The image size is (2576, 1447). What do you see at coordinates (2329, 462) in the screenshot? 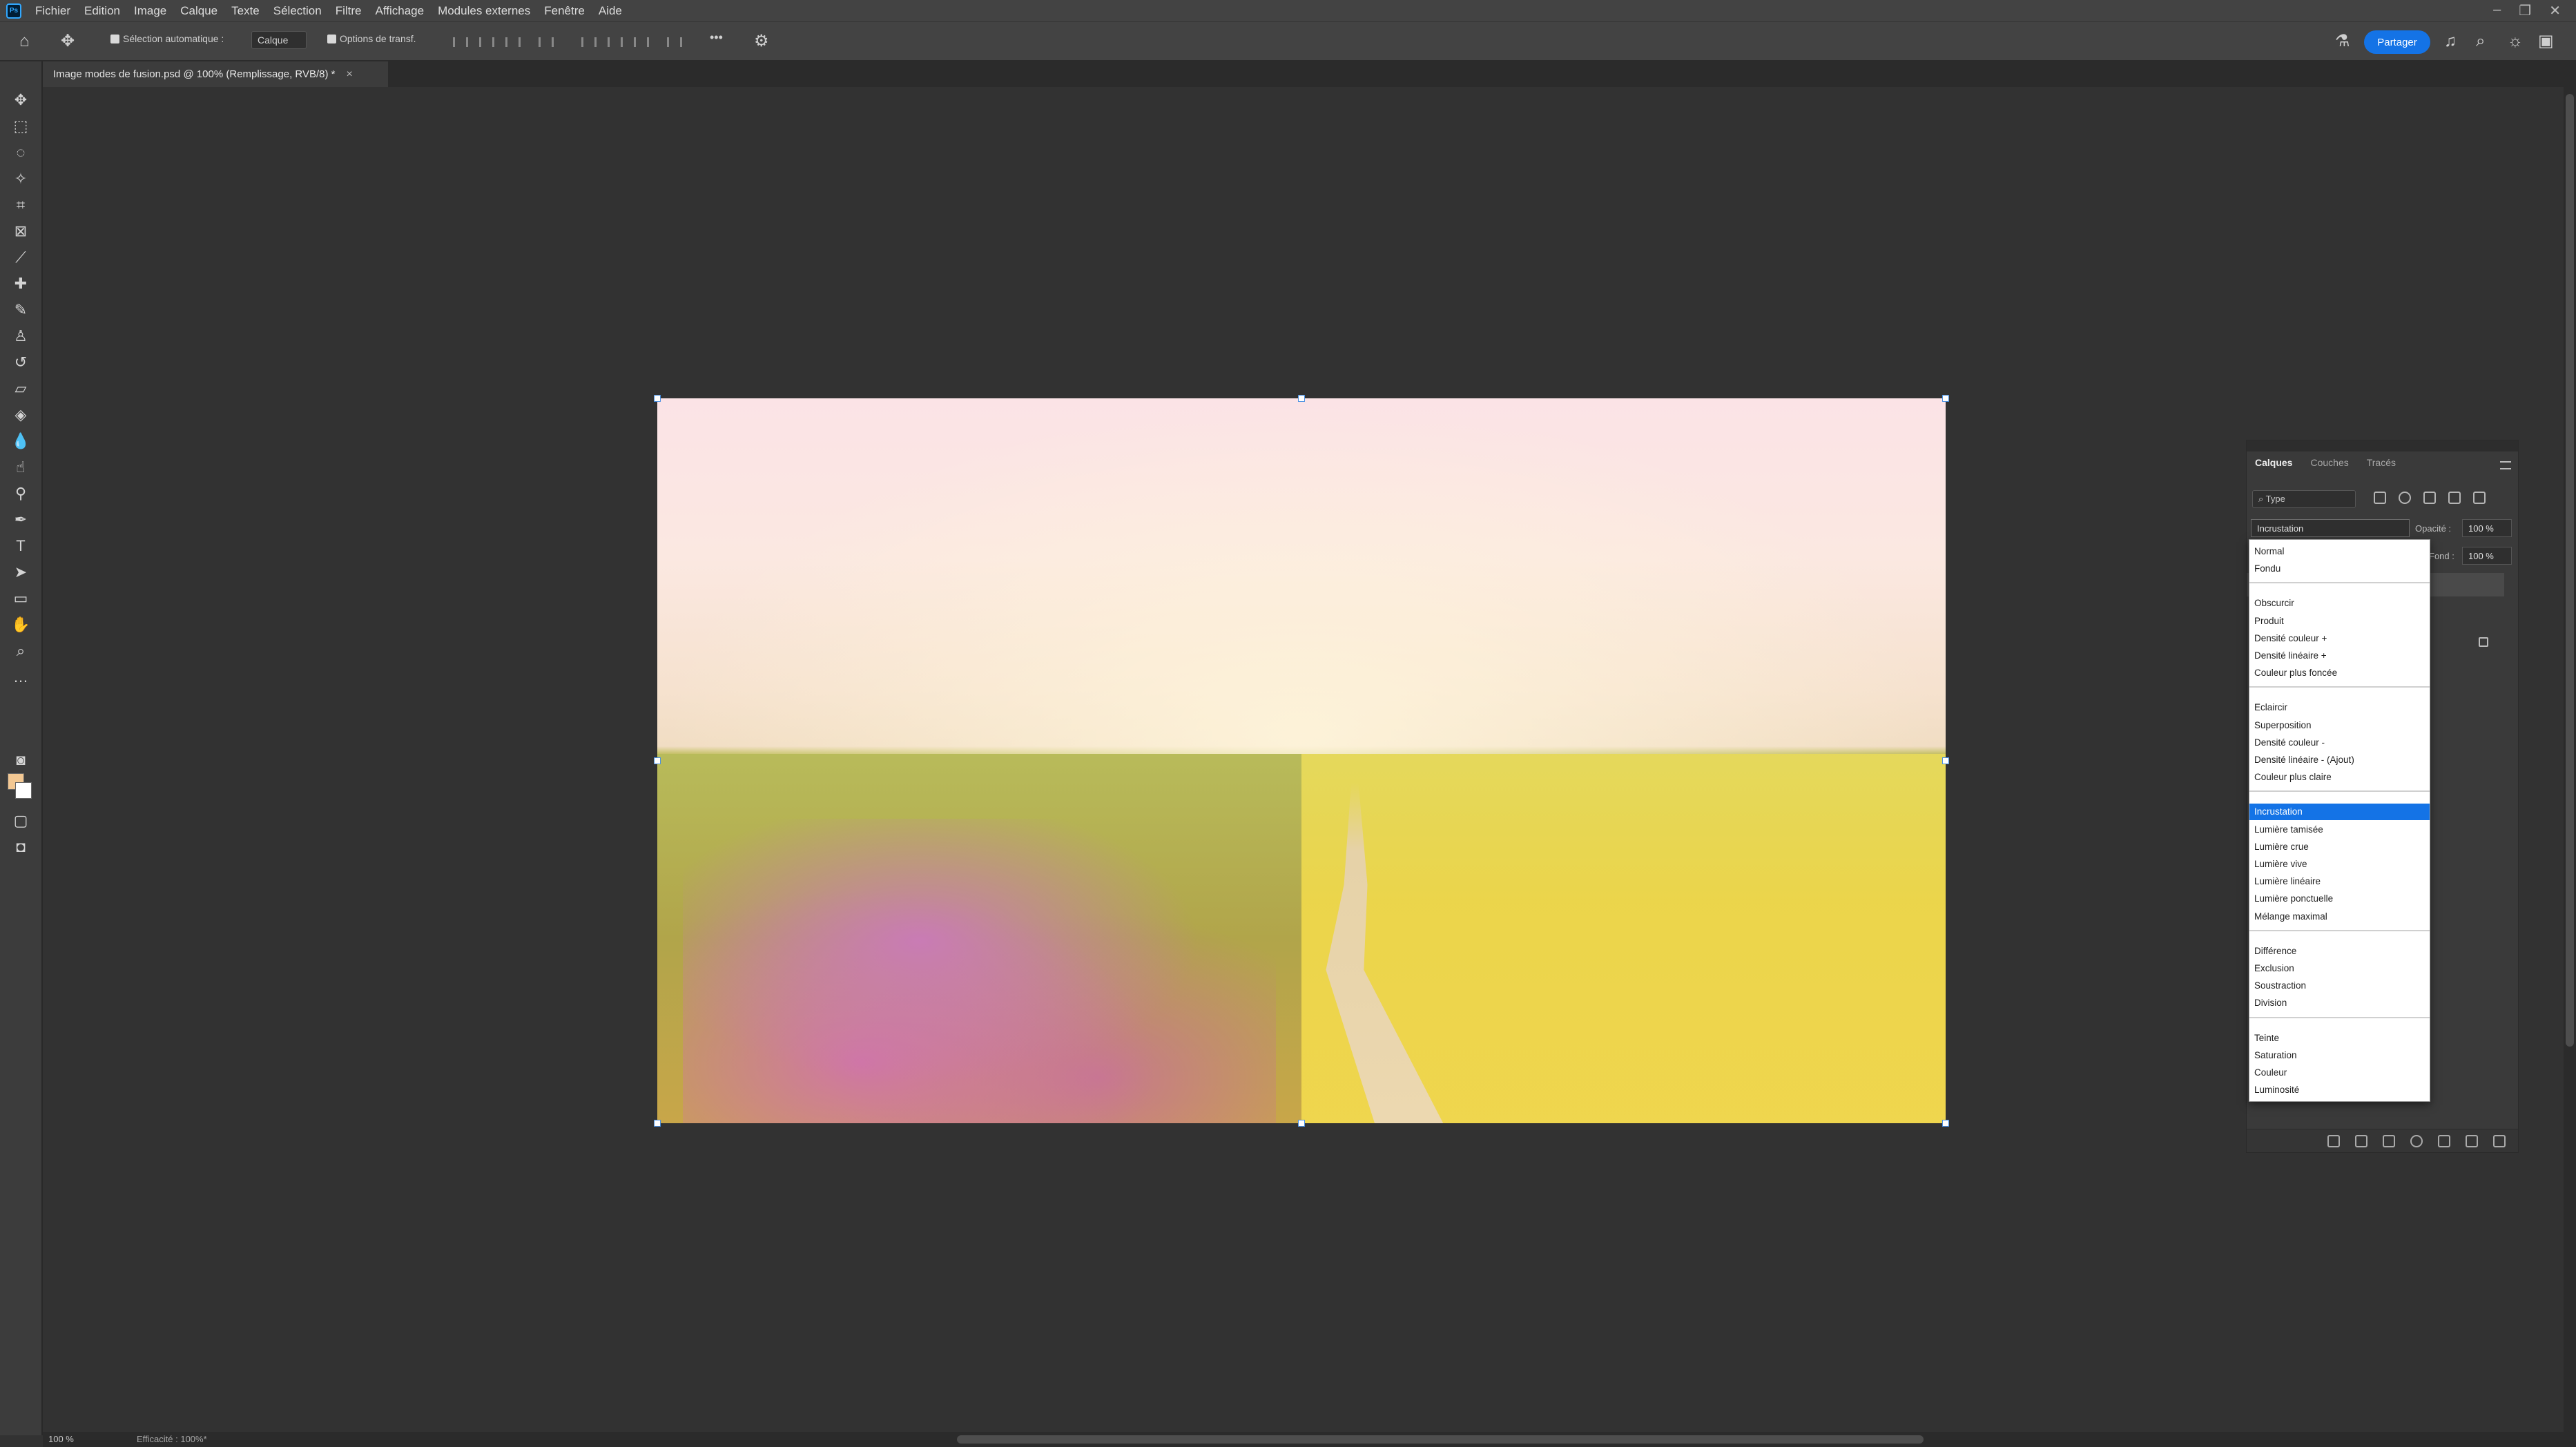
I see `tab-couches: Couches` at bounding box center [2329, 462].